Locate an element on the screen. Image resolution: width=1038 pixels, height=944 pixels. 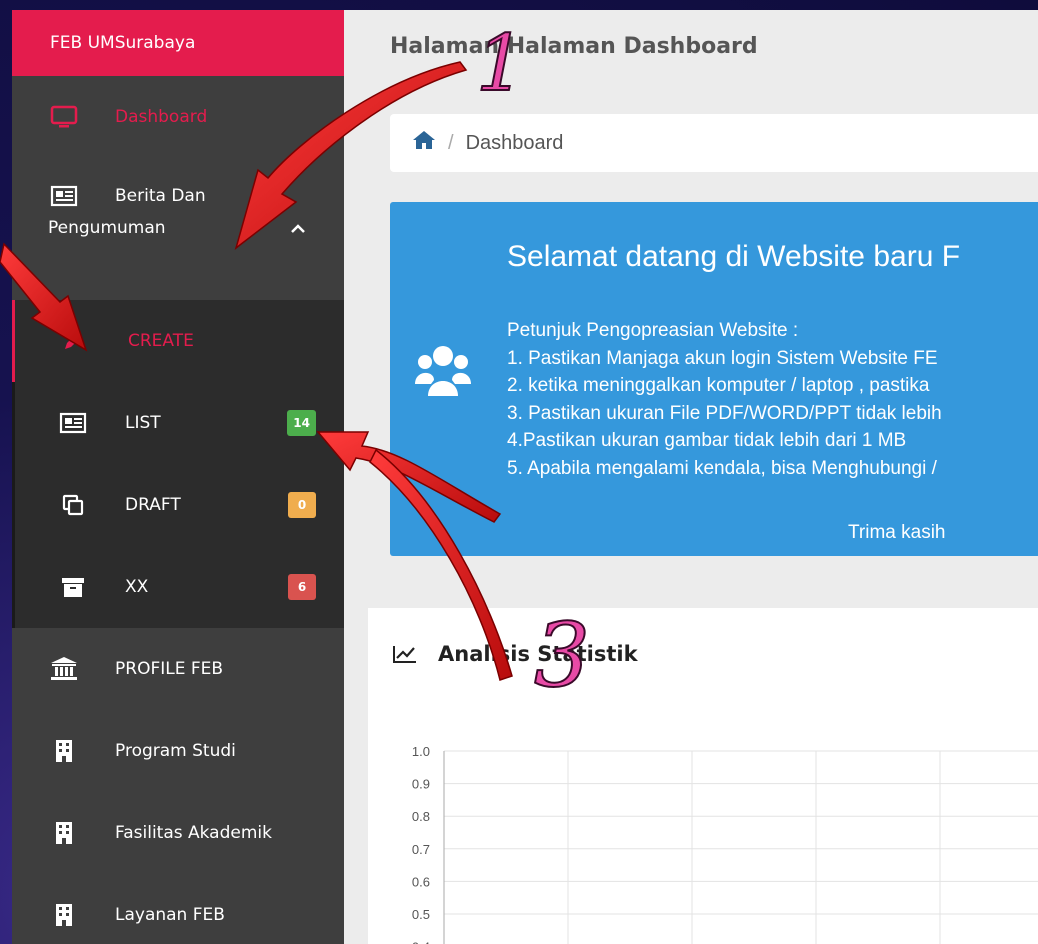
page-title: Halaman Halaman Dashboard is located at coordinates (574, 46).